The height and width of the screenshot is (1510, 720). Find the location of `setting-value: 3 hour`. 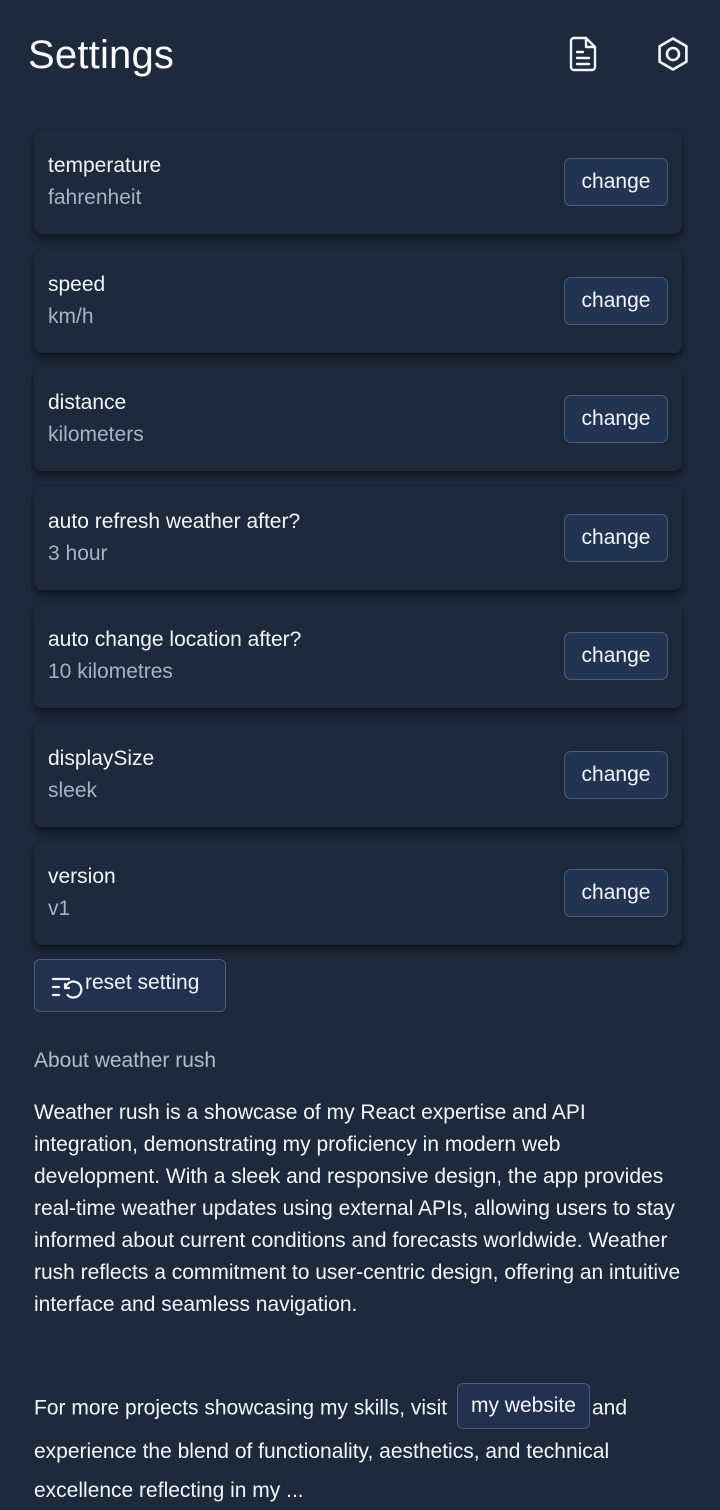

setting-value: 3 hour is located at coordinates (78, 553).